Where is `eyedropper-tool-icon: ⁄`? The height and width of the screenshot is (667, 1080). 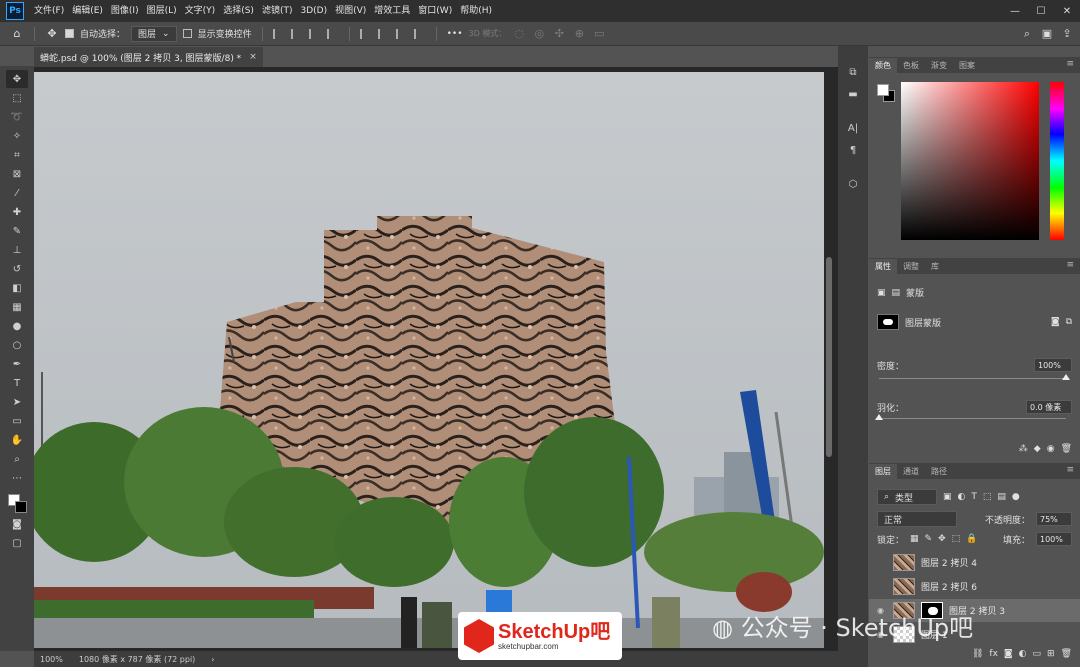 eyedropper-tool-icon: ⁄ is located at coordinates (17, 193).